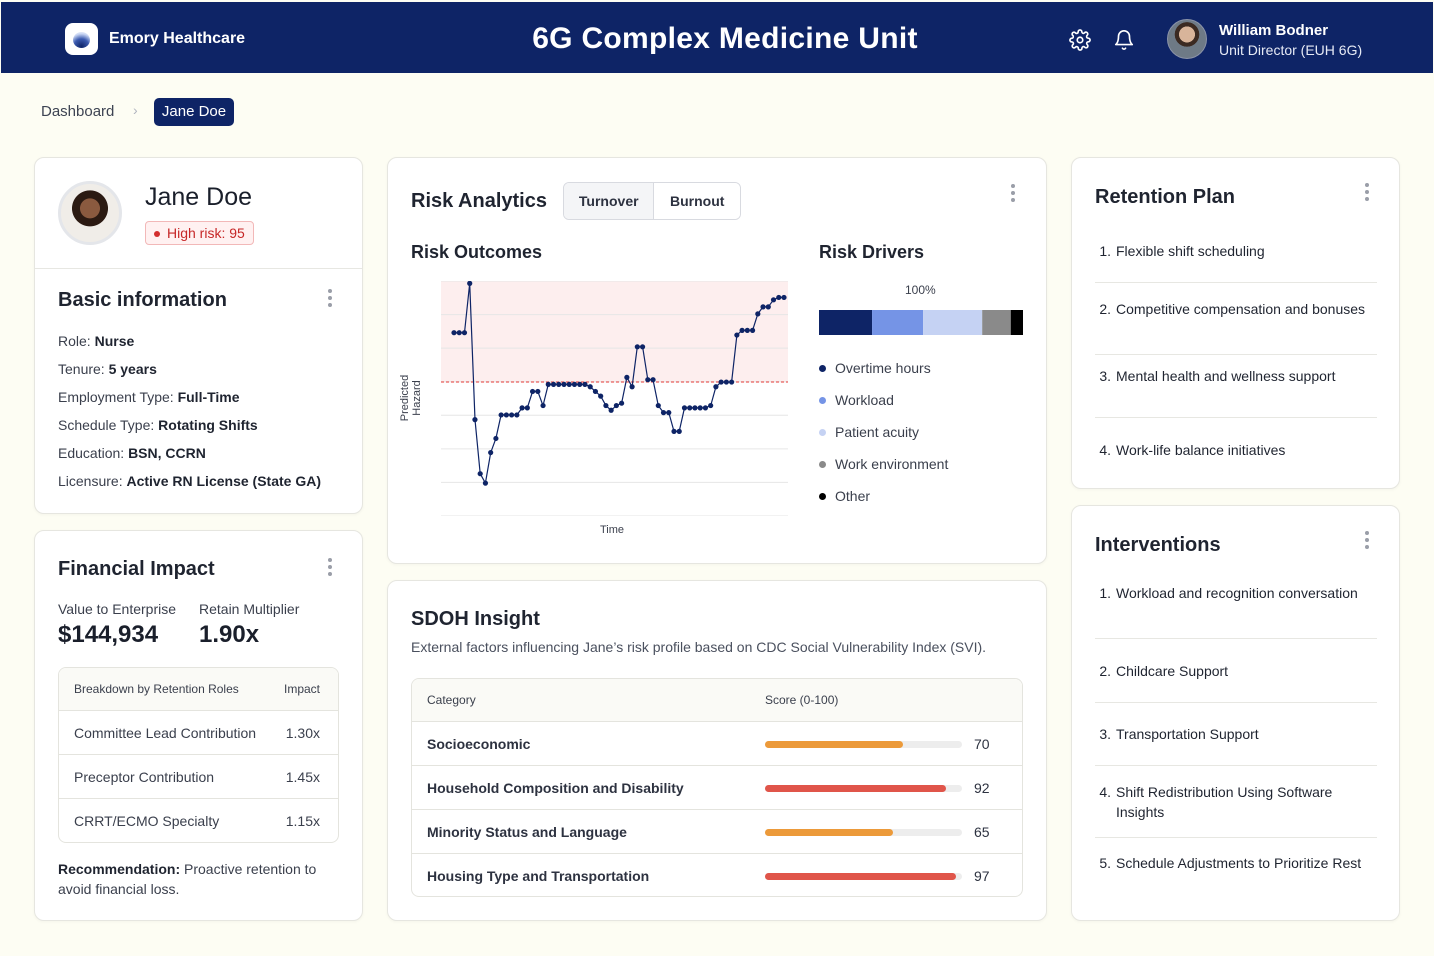 The height and width of the screenshot is (956, 1434). I want to click on list-item: 3. Transportation Support, so click(1179, 734).